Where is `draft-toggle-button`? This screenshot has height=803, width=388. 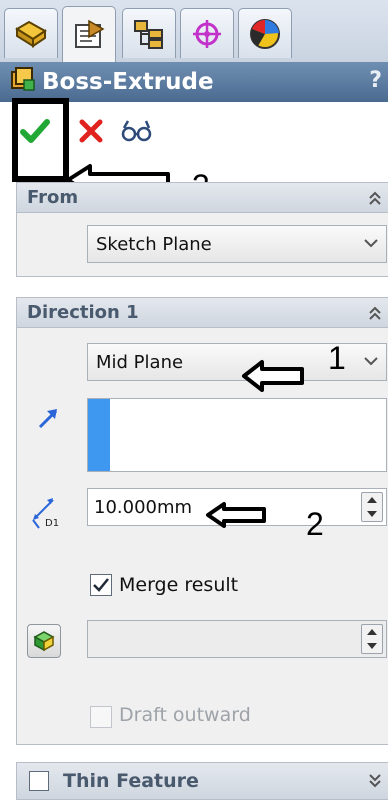
draft-toggle-button is located at coordinates (44, 641).